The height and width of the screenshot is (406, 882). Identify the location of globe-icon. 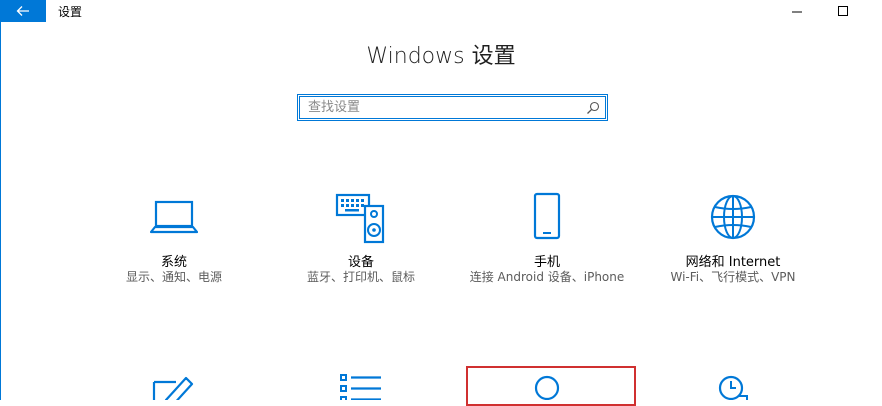
(733, 217).